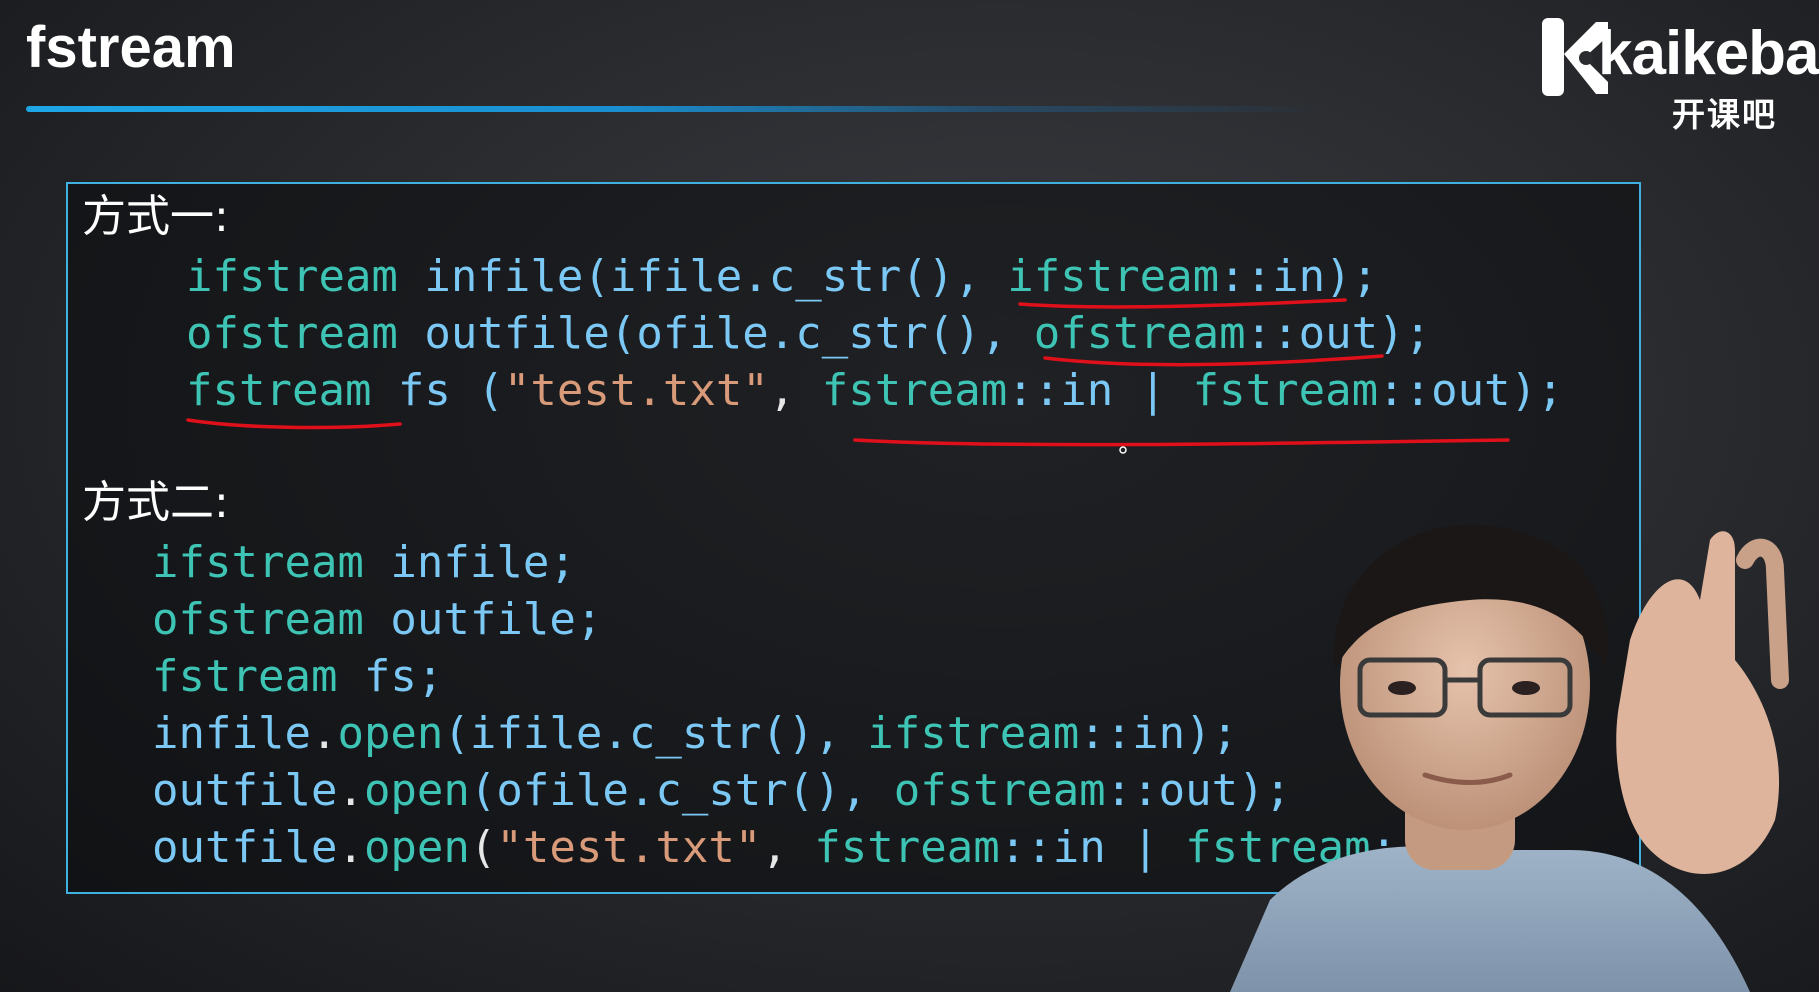 The height and width of the screenshot is (992, 1819). What do you see at coordinates (155, 502) in the screenshot?
I see `method-two-heading: 方式二:` at bounding box center [155, 502].